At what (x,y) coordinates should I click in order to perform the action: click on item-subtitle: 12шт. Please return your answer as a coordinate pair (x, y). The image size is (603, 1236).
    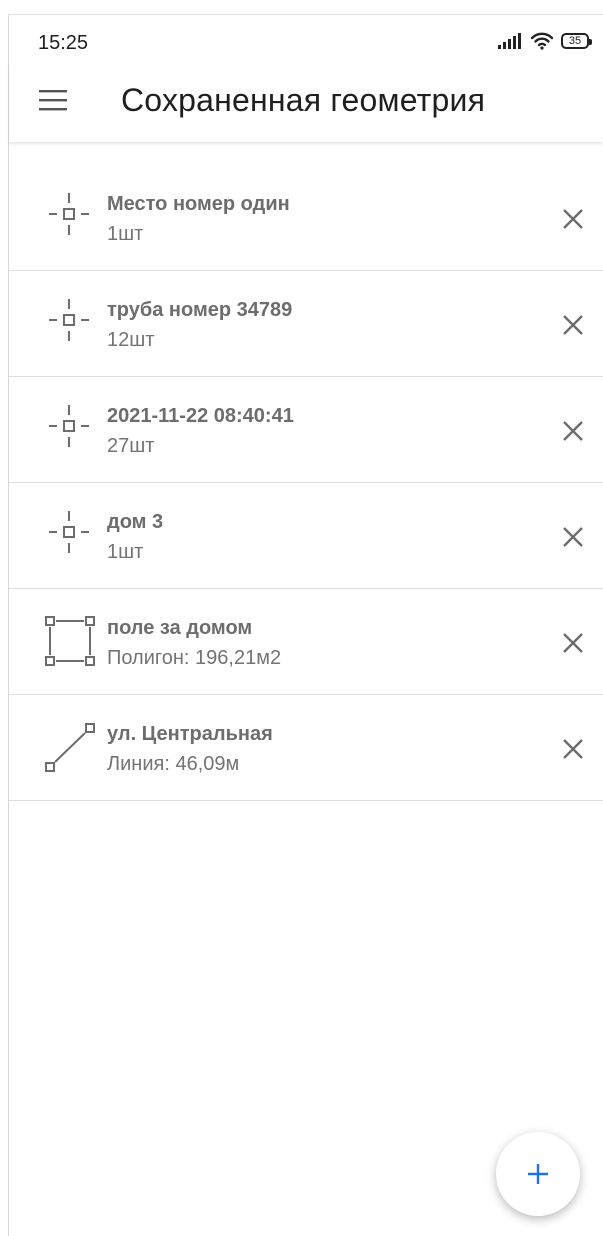
    Looking at the image, I should click on (131, 340).